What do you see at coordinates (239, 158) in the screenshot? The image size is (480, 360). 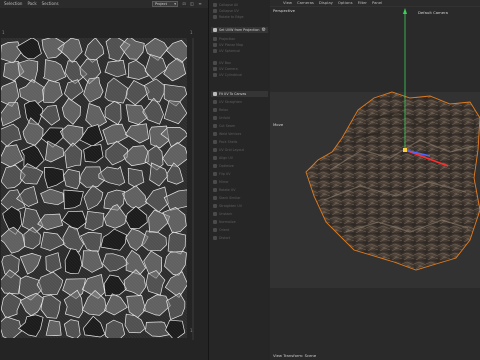 I see `tool-align: Align UV` at bounding box center [239, 158].